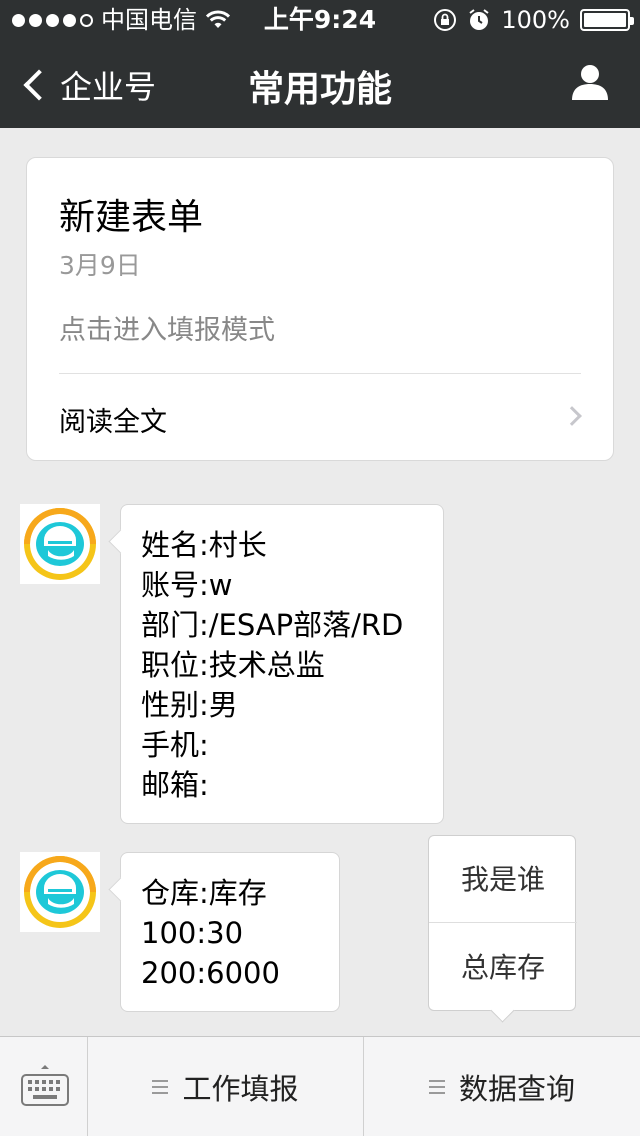 The height and width of the screenshot is (1136, 640). I want to click on message-line: 手机:, so click(175, 745).